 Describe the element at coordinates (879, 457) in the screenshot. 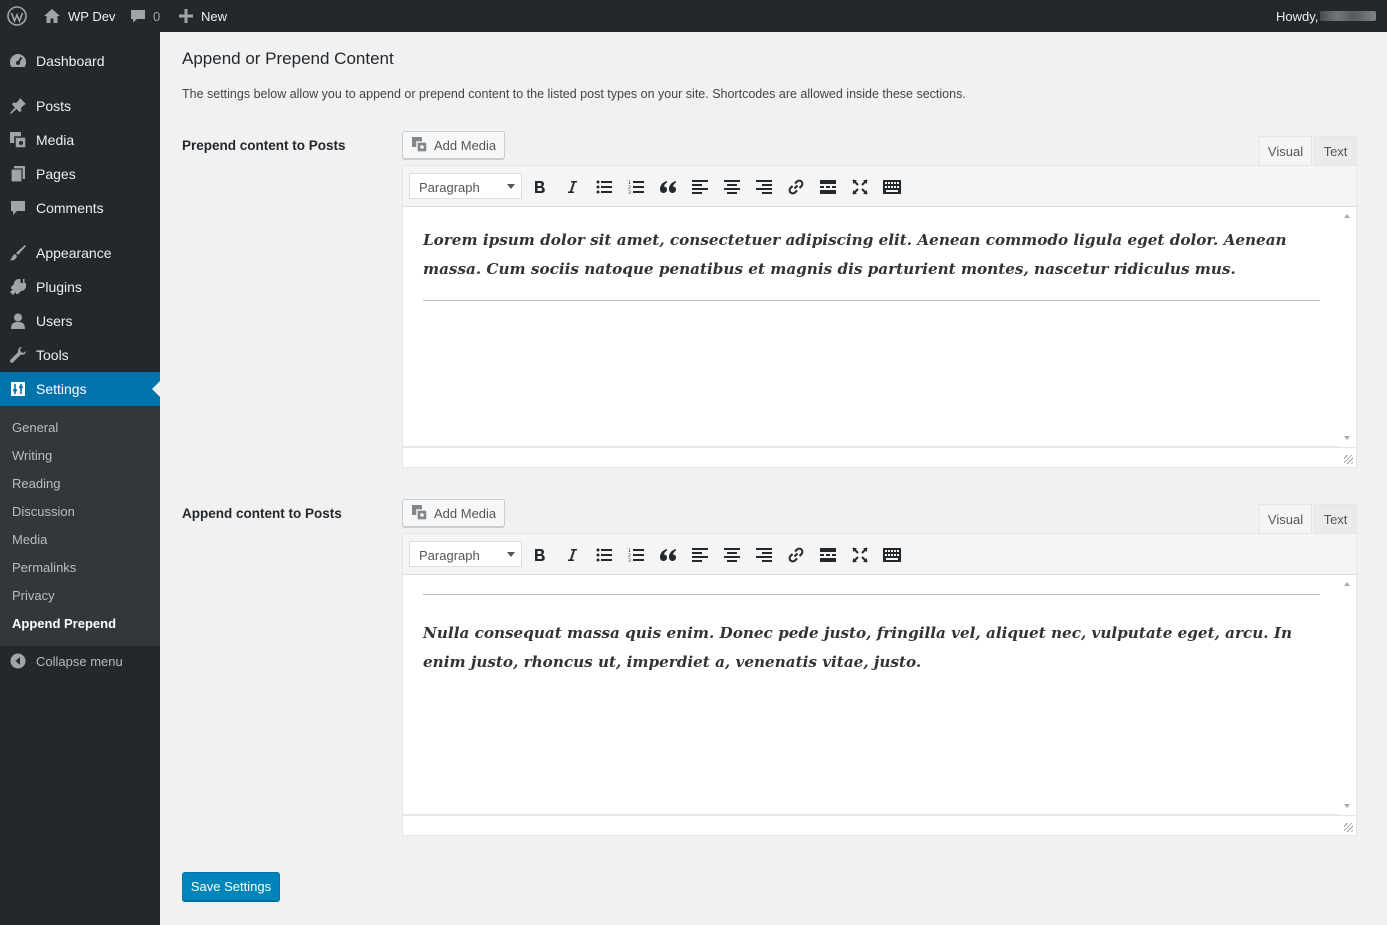

I see `editor-status-bar` at that location.